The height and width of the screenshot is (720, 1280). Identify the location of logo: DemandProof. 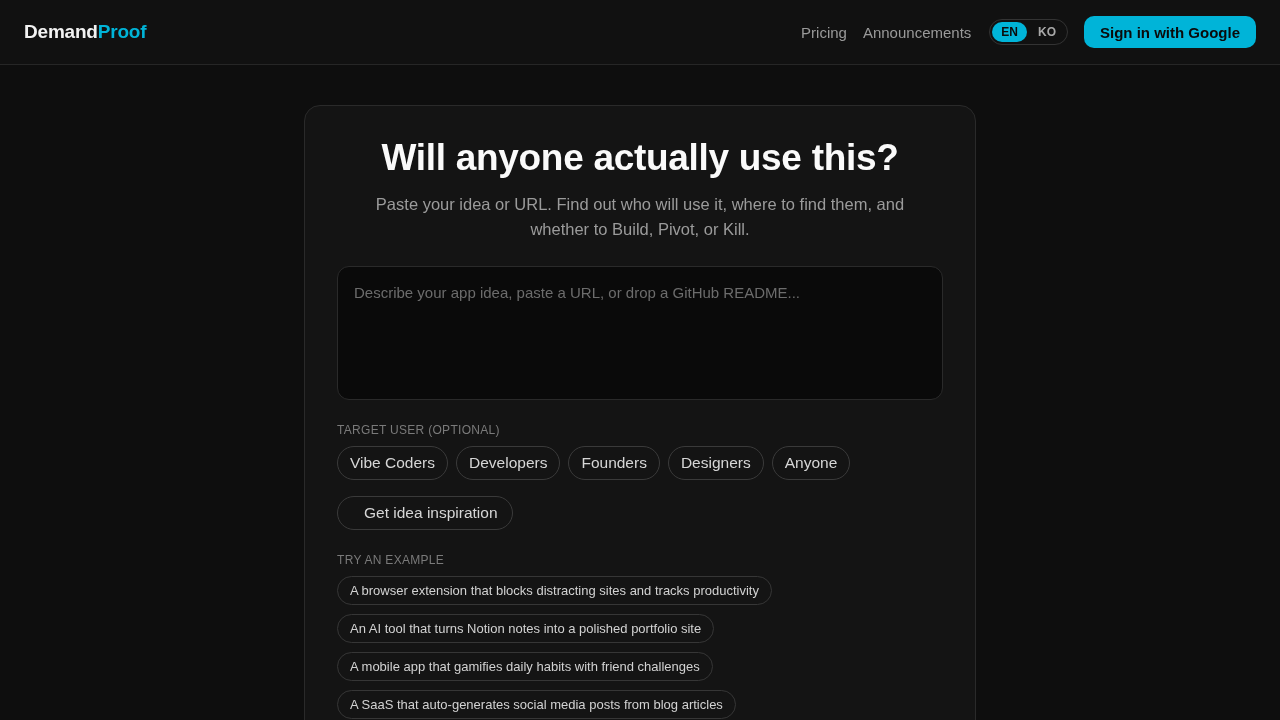
(85, 32).